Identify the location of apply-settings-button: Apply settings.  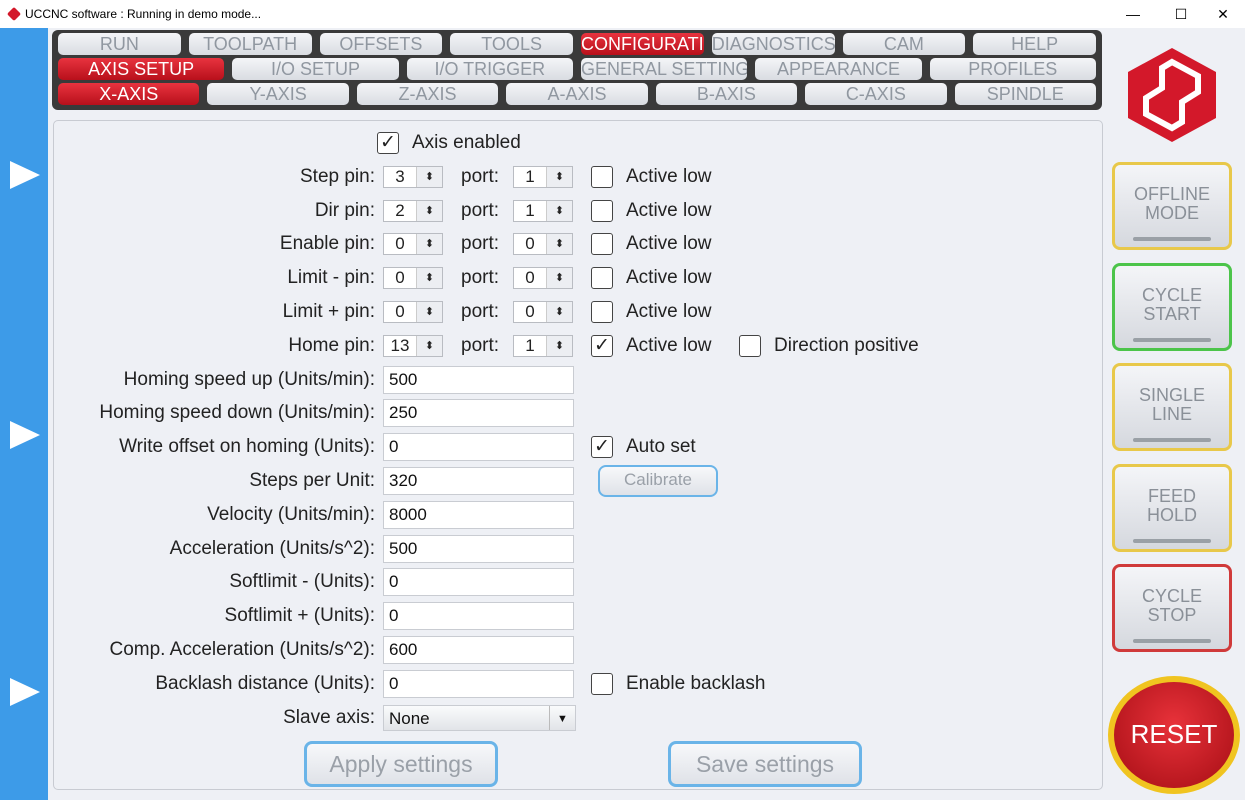
(401, 764).